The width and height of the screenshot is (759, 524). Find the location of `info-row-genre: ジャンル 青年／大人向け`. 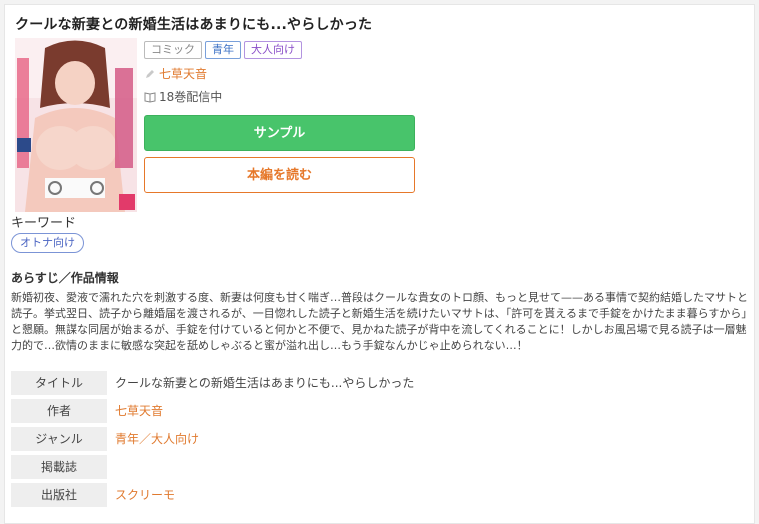

info-row-genre: ジャンル 青年／大人向け is located at coordinates (380, 439).